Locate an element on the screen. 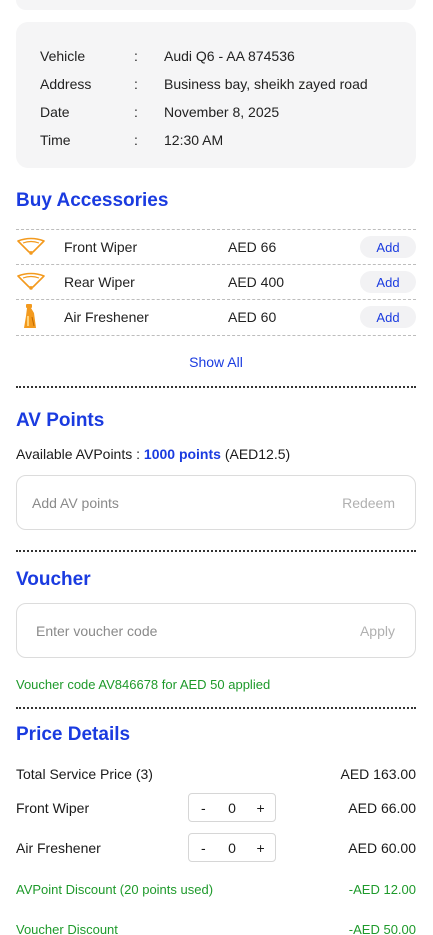 Image resolution: width=433 pixels, height=935 pixels. add-rear-wiper-button: Add is located at coordinates (388, 282).